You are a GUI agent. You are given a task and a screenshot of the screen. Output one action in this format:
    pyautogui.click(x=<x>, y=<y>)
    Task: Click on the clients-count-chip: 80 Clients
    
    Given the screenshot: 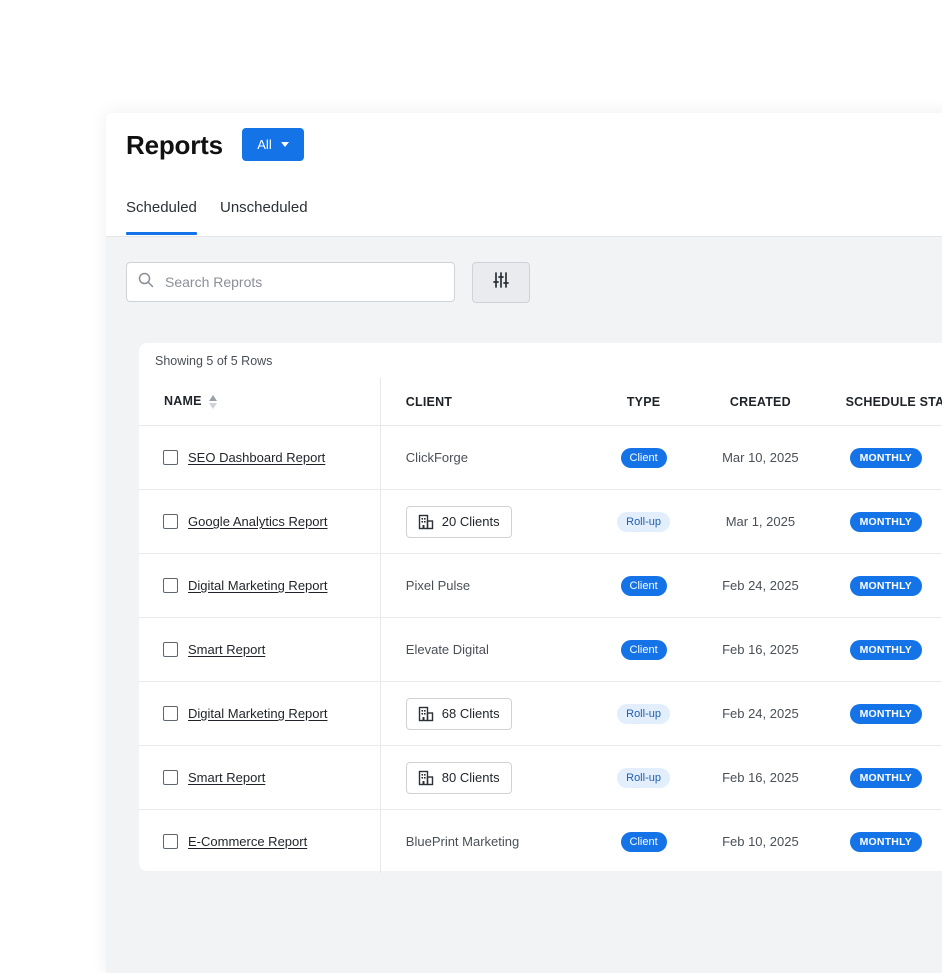 What is the action you would take?
    pyautogui.click(x=458, y=777)
    